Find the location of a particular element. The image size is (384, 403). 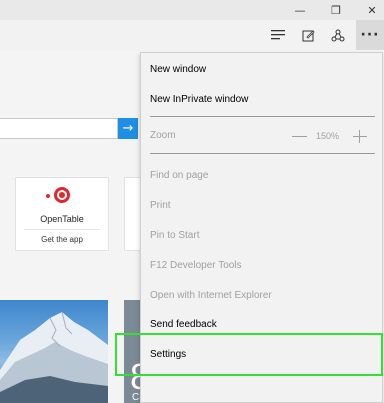

title-bar: — ❐ ✕ is located at coordinates (192, 10).